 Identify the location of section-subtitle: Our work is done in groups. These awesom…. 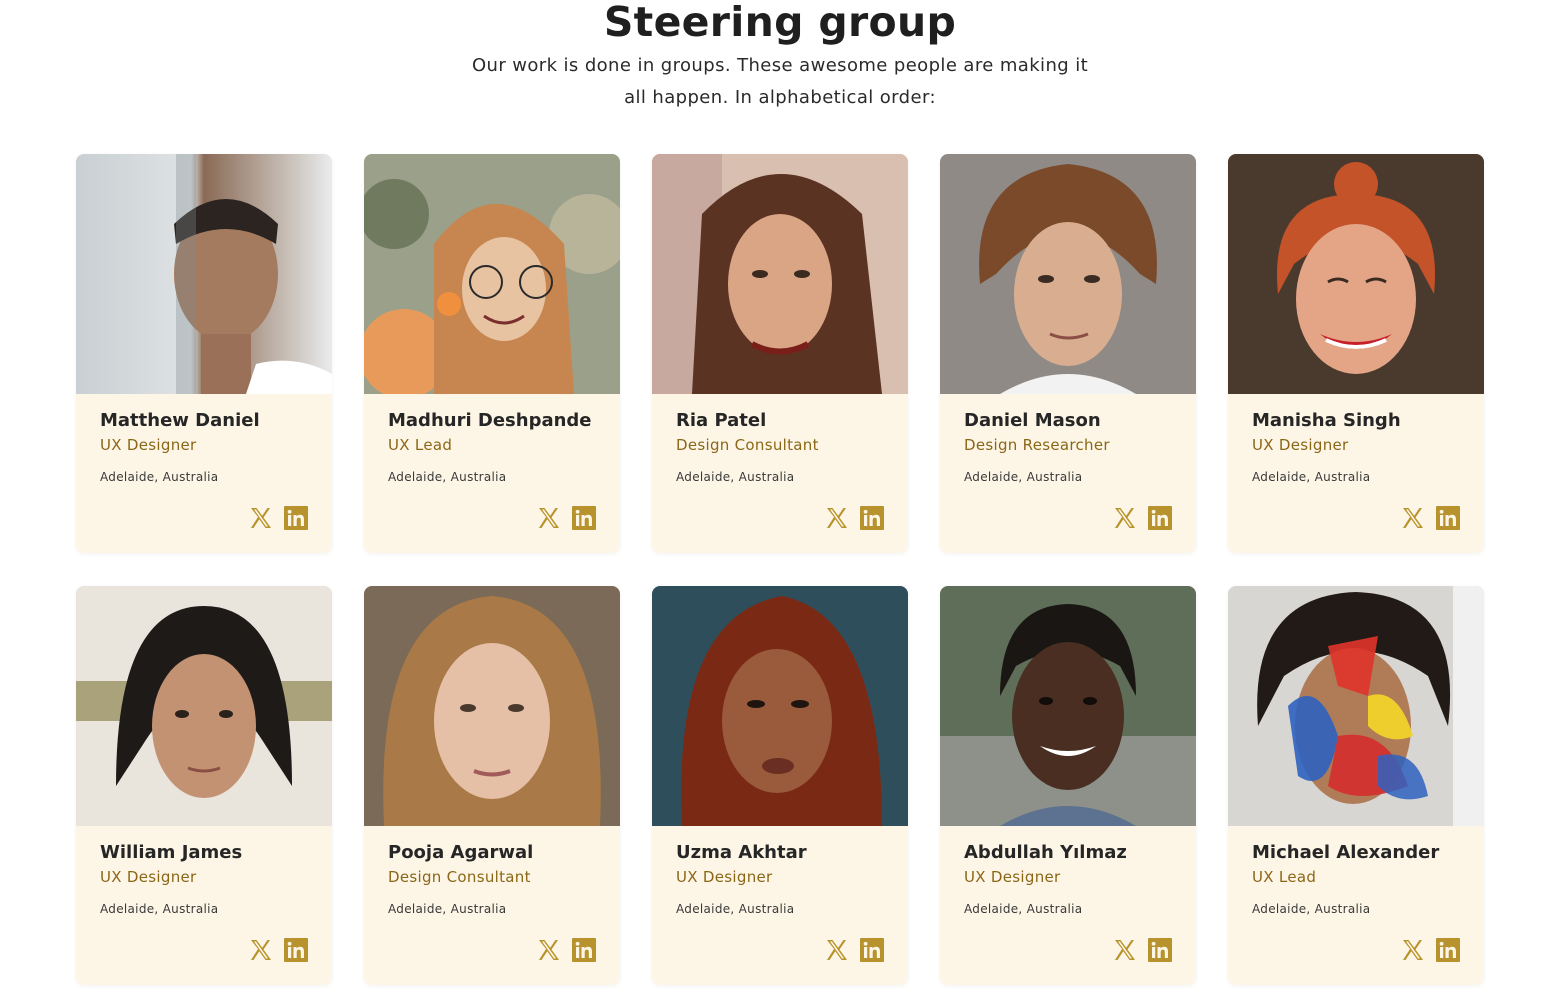
(780, 81).